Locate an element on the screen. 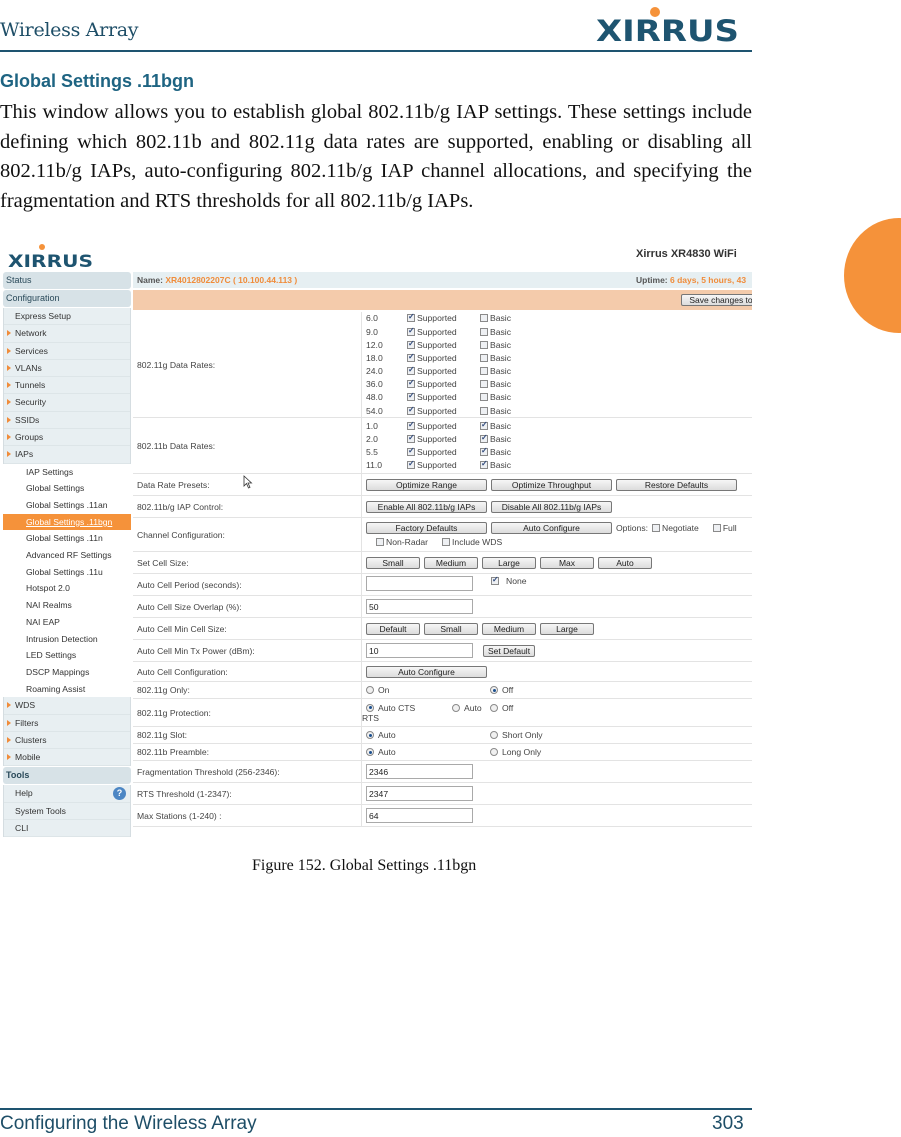 The width and height of the screenshot is (901, 1137). optimize-throughput-button: Optimize Throughput is located at coordinates (551, 484).